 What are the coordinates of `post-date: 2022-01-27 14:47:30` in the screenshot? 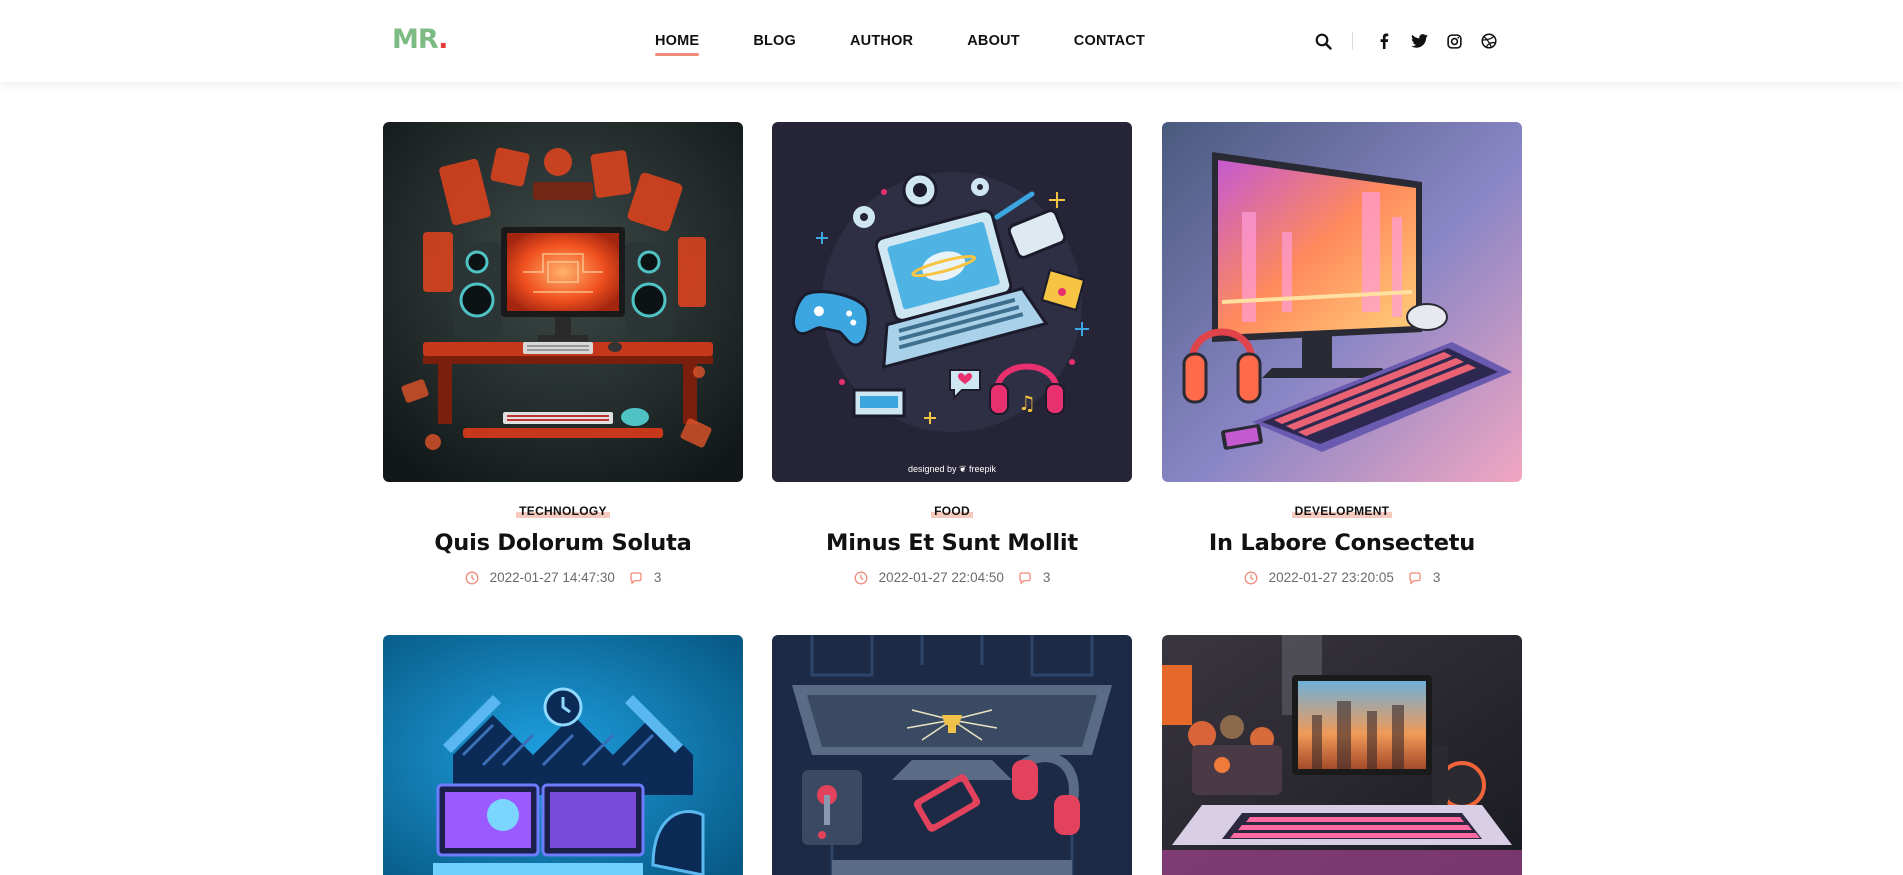 It's located at (552, 577).